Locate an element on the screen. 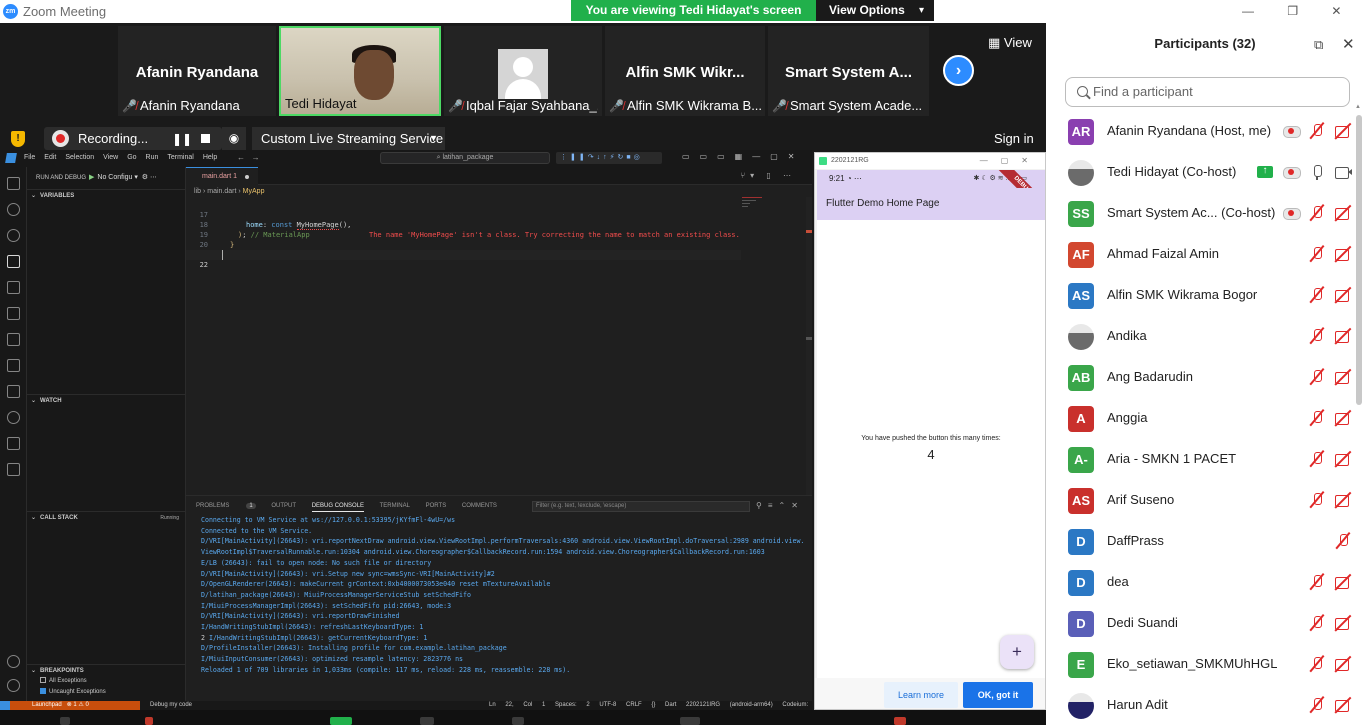  participant-list-scrollbar is located at coordinates (1359, 260).